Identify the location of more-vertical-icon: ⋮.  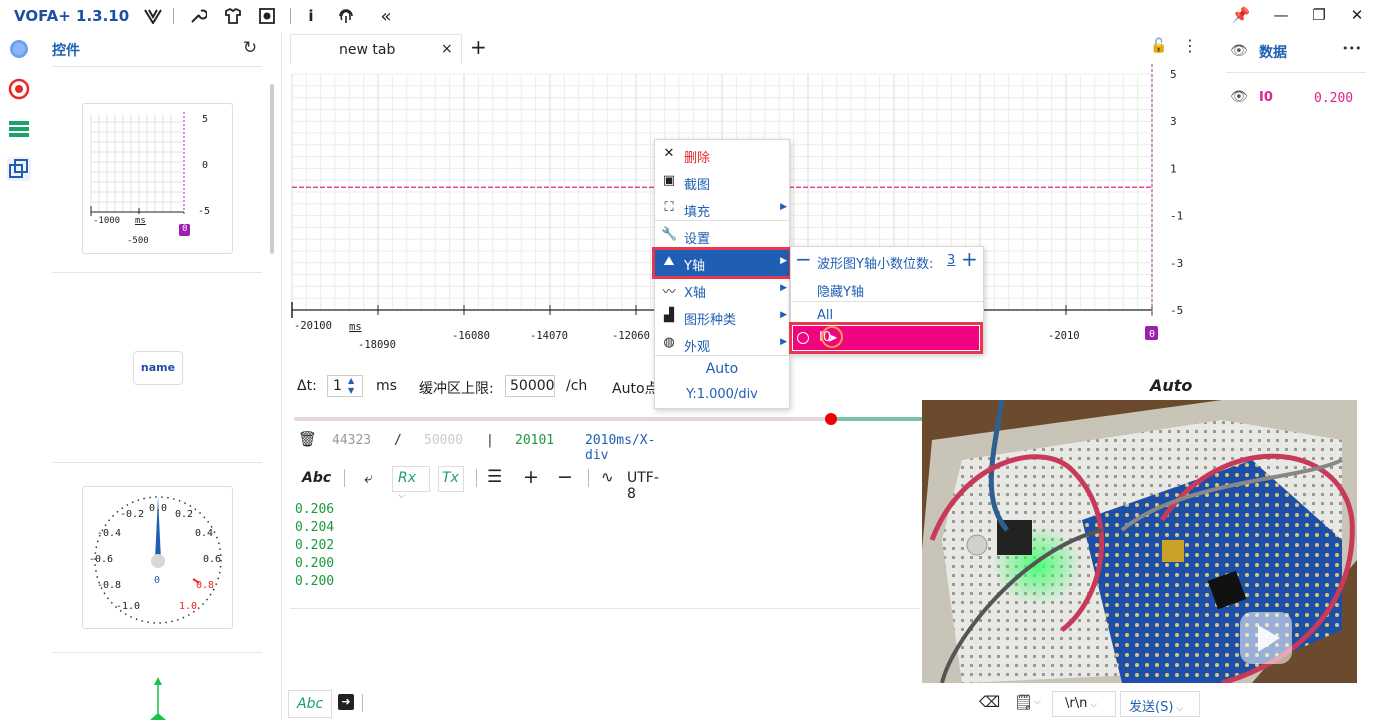
(1190, 45).